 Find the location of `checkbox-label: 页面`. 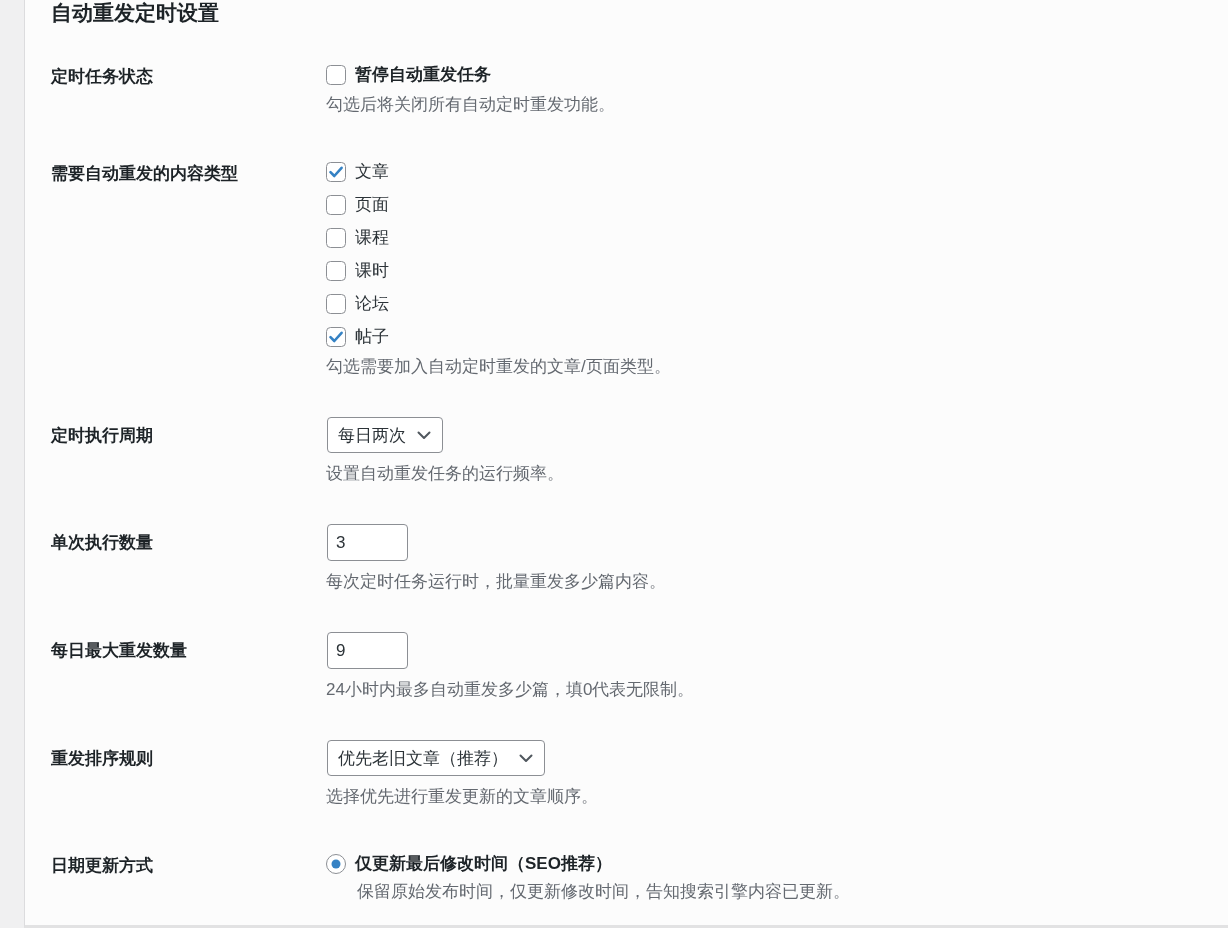

checkbox-label: 页面 is located at coordinates (372, 204).